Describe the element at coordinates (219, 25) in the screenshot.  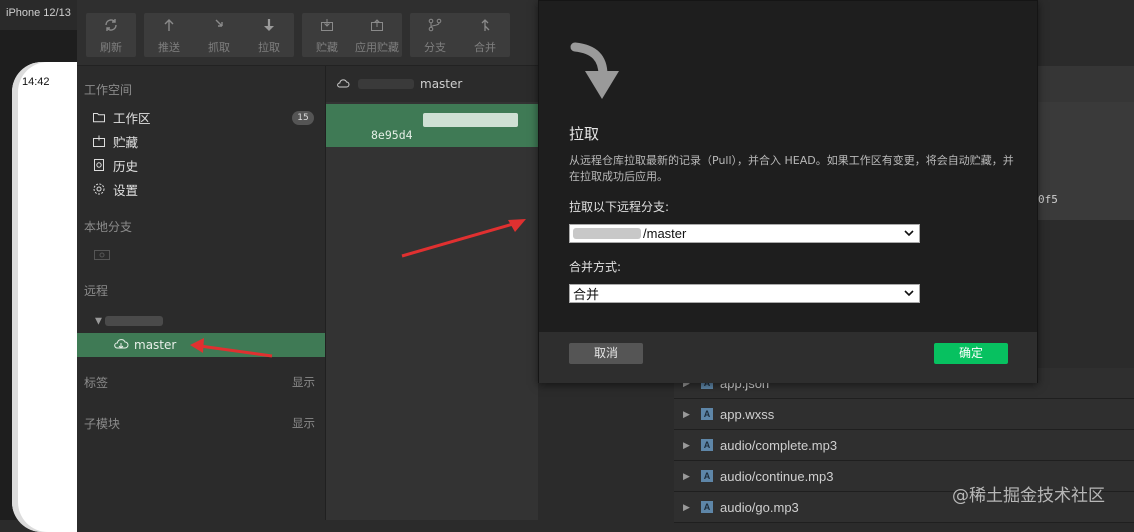
I see `fetch-icon` at that location.